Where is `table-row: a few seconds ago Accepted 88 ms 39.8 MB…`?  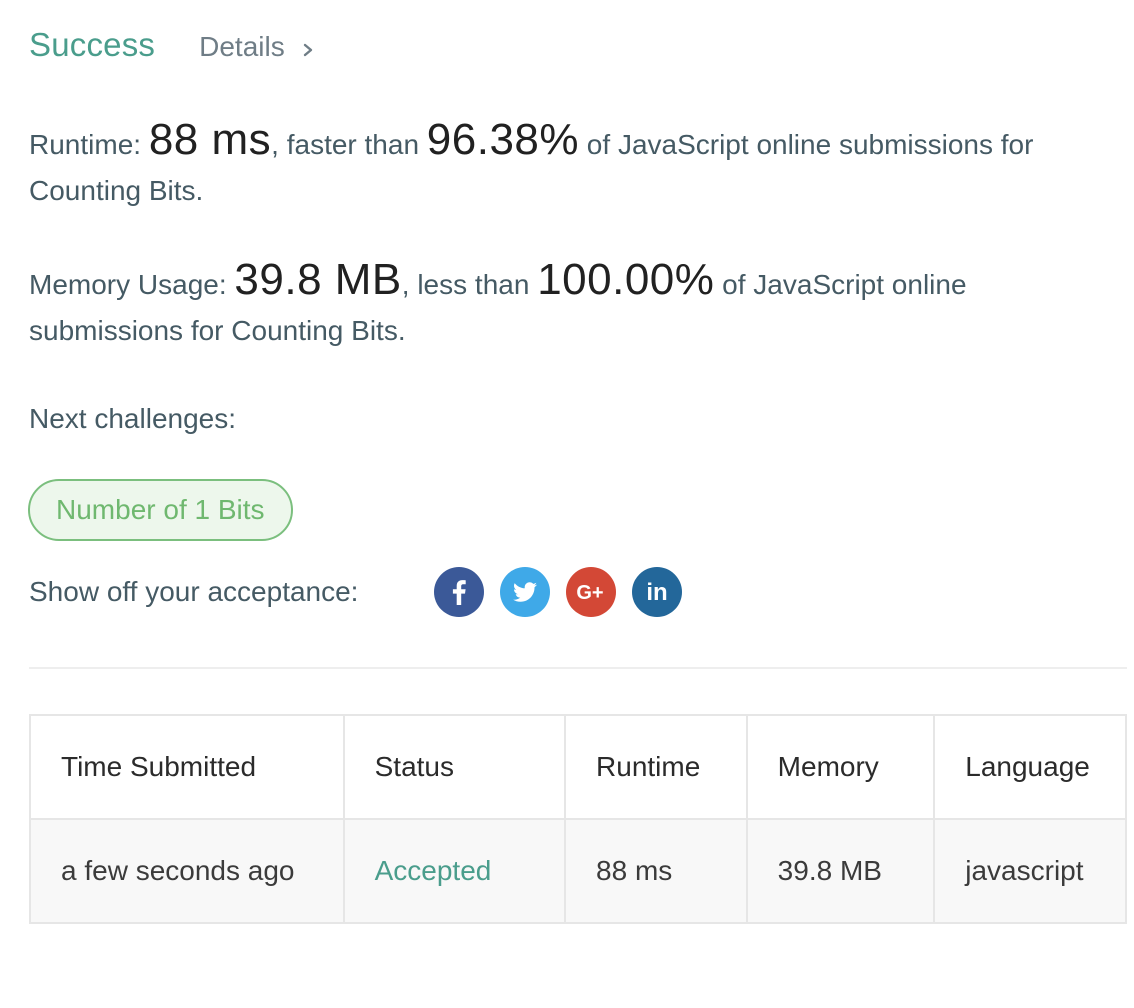 table-row: a few seconds ago Accepted 88 ms 39.8 MB… is located at coordinates (578, 871).